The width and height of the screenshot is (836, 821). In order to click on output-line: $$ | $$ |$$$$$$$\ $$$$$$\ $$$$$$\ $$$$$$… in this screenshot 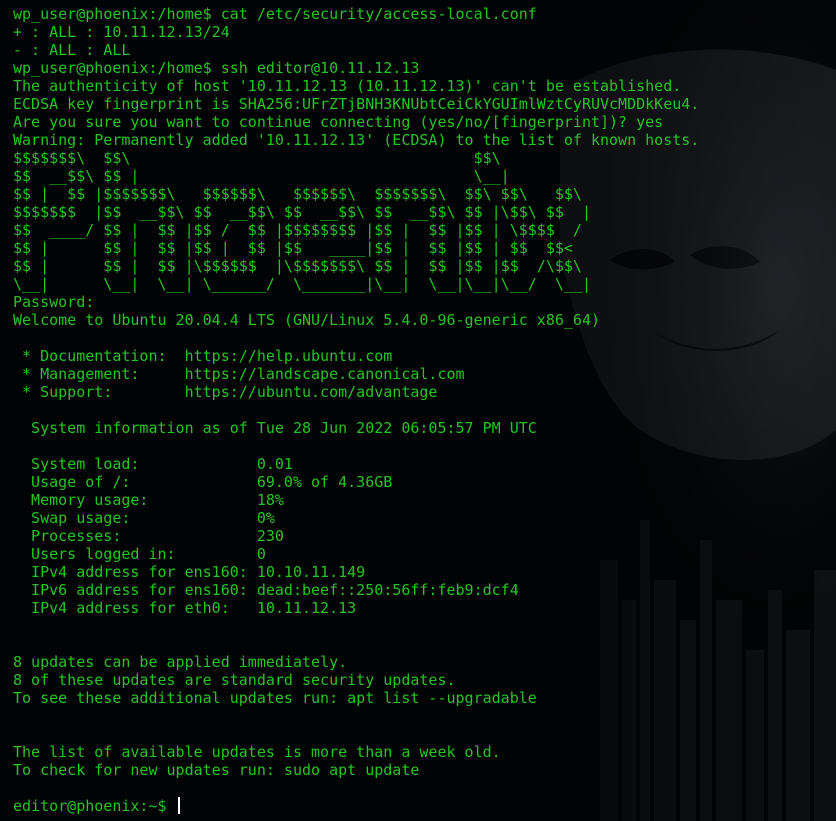, I will do `click(297, 194)`.